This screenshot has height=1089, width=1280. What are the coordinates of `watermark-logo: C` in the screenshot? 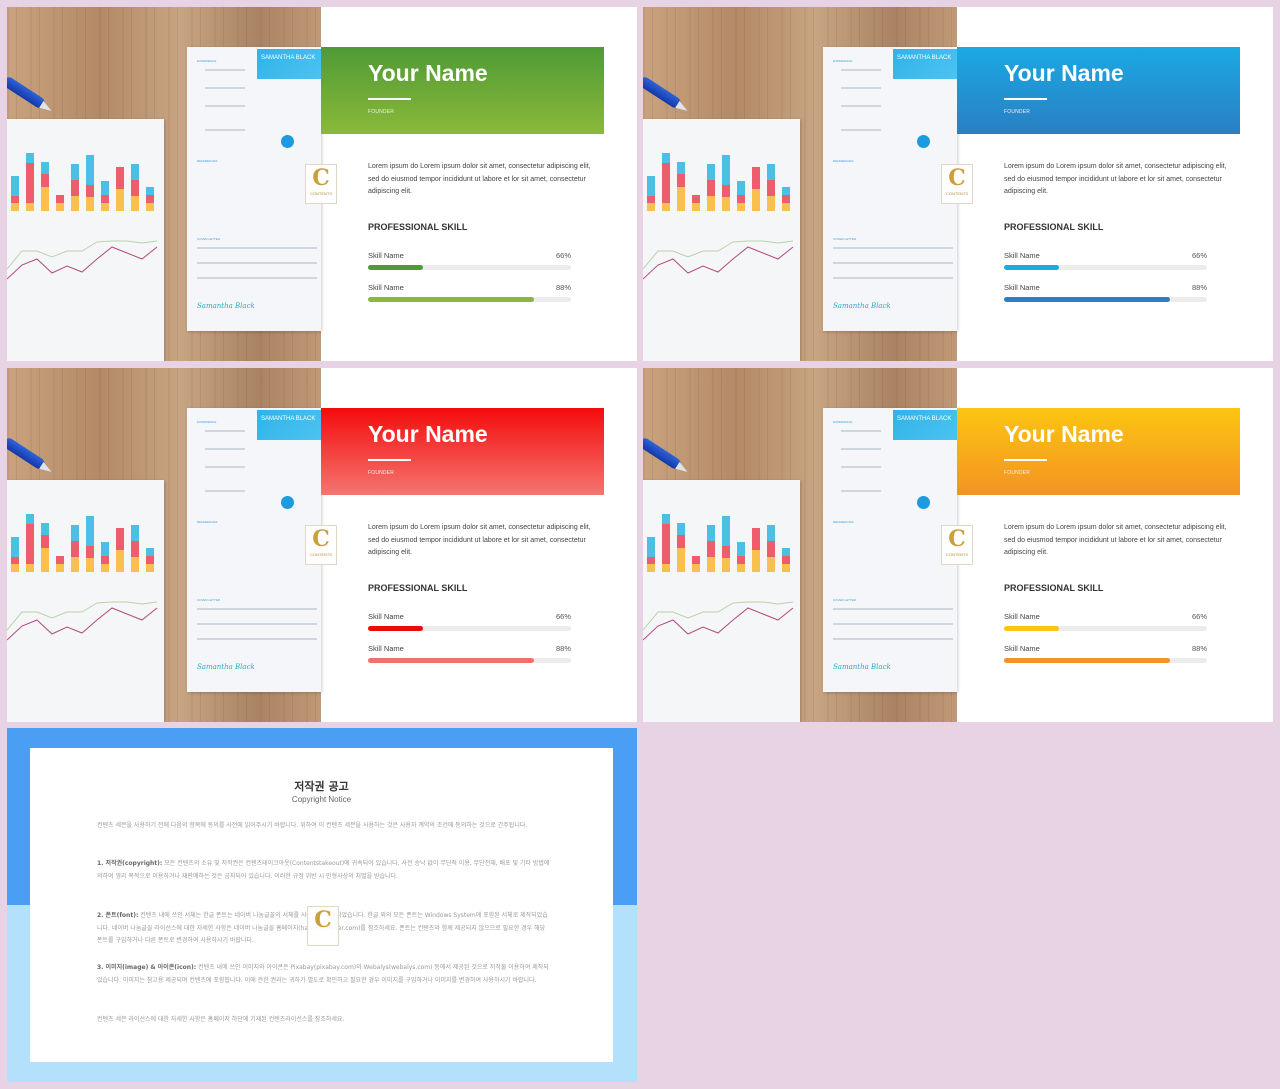 It's located at (323, 926).